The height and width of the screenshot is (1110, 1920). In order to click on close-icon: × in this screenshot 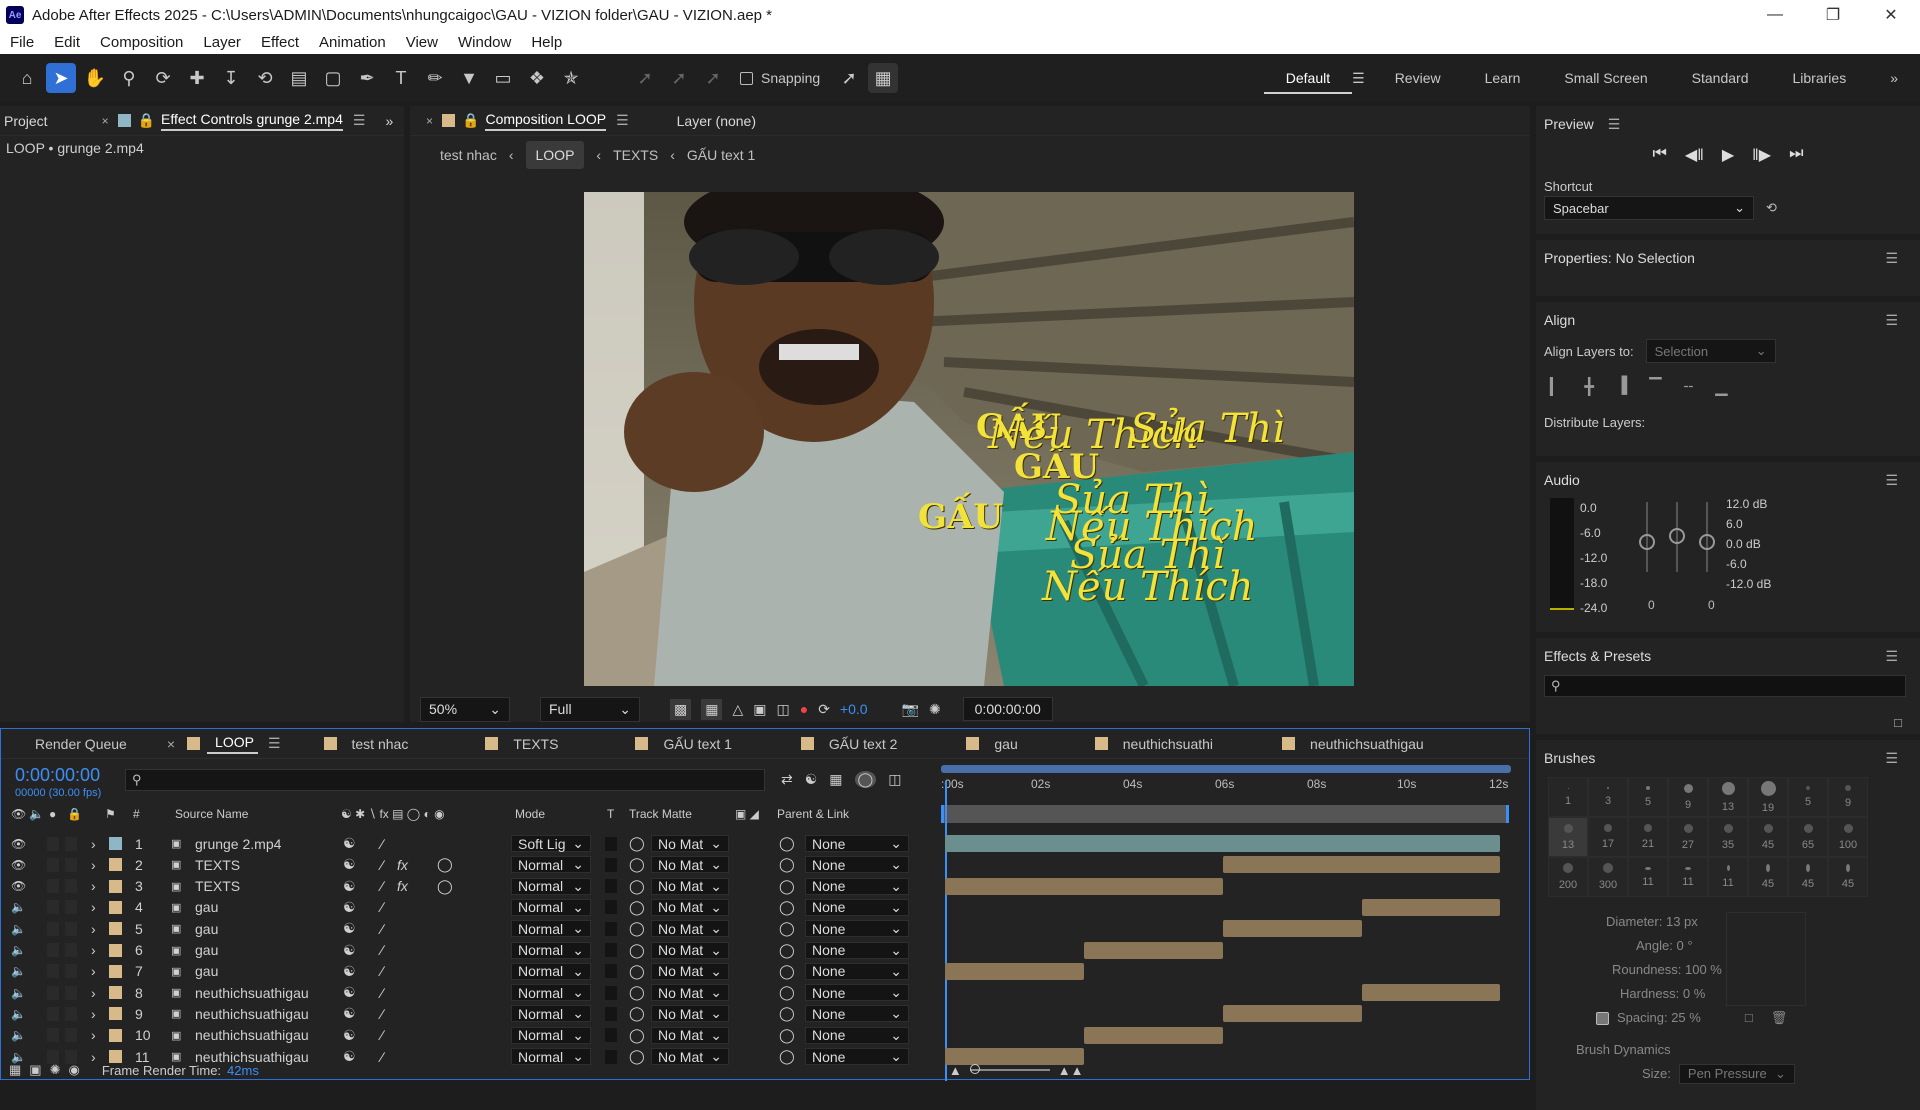, I will do `click(429, 121)`.